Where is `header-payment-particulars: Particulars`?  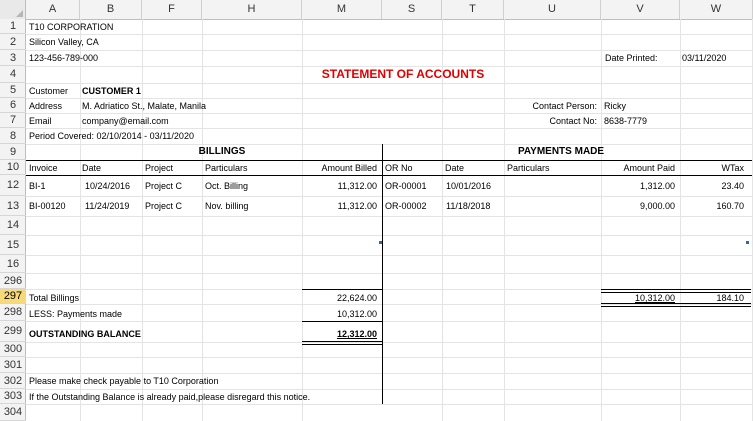 header-payment-particulars: Particulars is located at coordinates (528, 168).